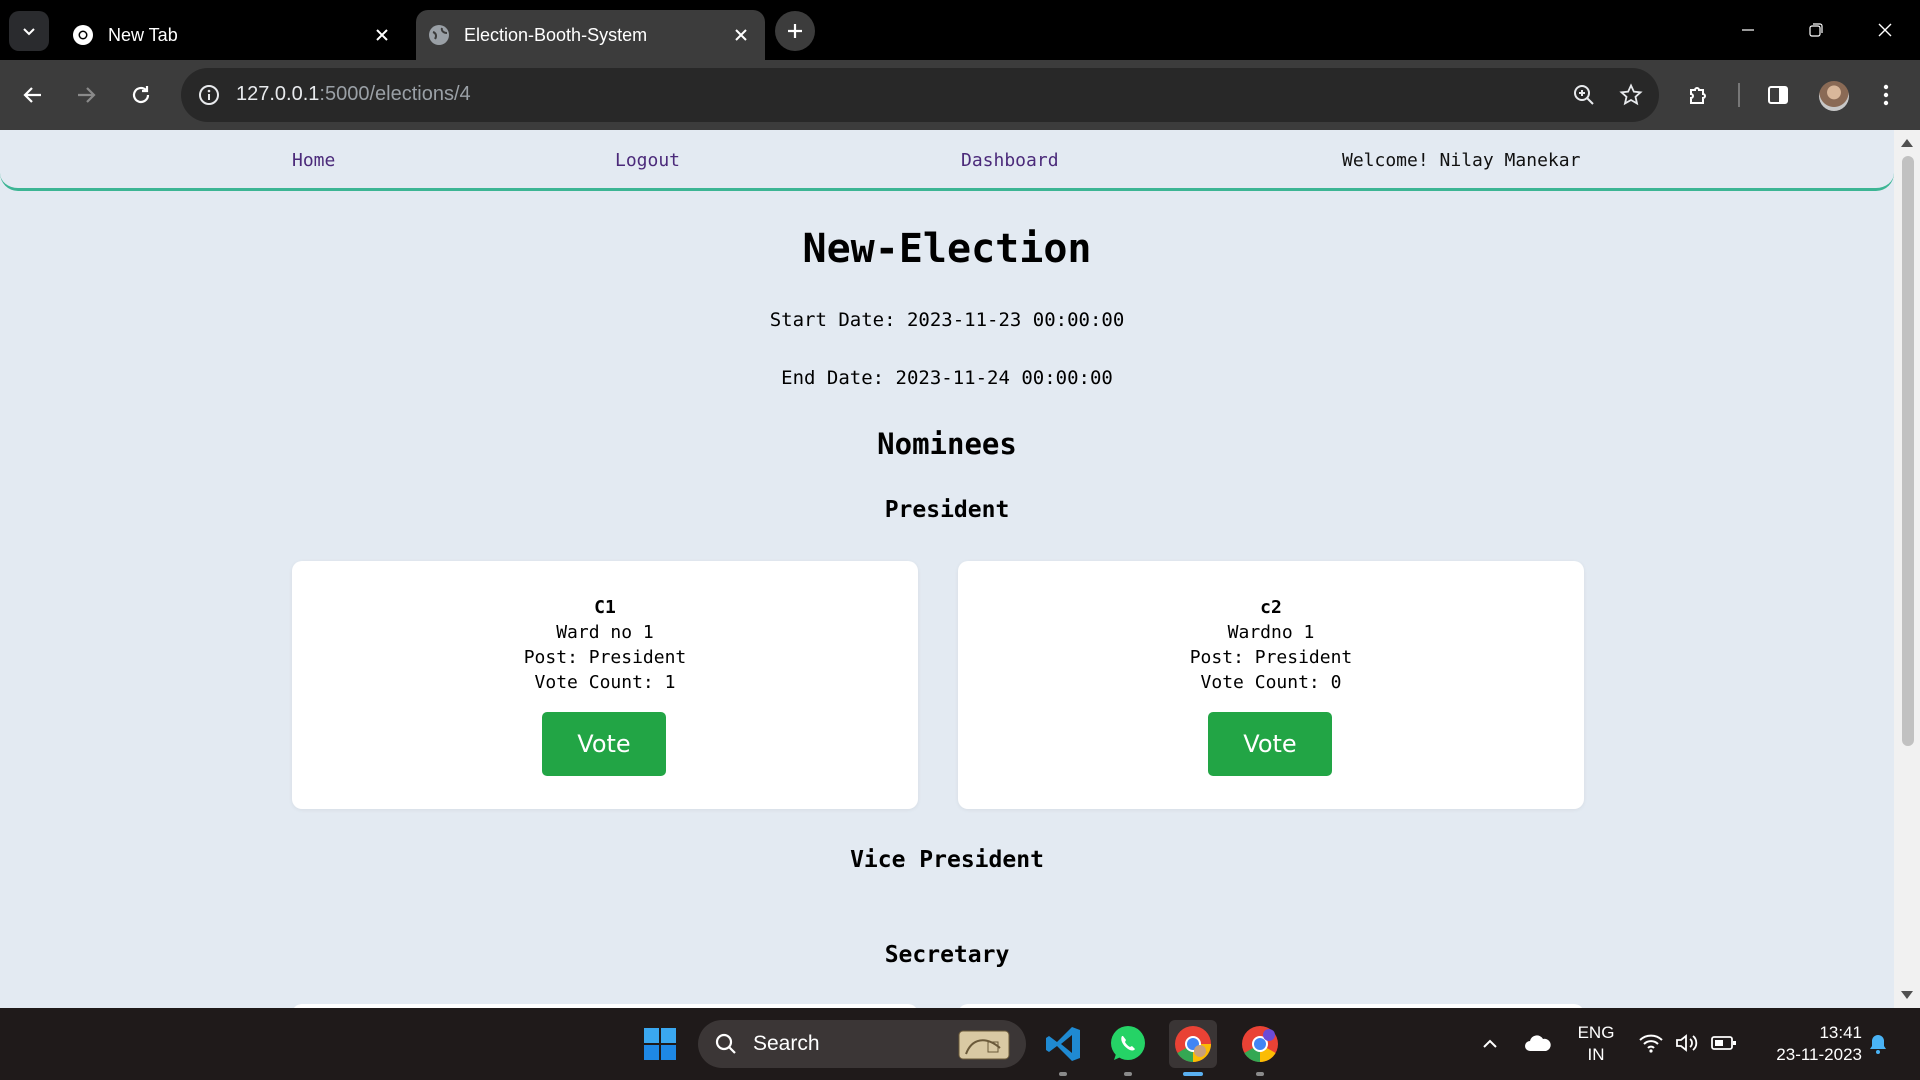 The height and width of the screenshot is (1080, 1920). What do you see at coordinates (1631, 95) in the screenshot?
I see `bookmark-star-icon` at bounding box center [1631, 95].